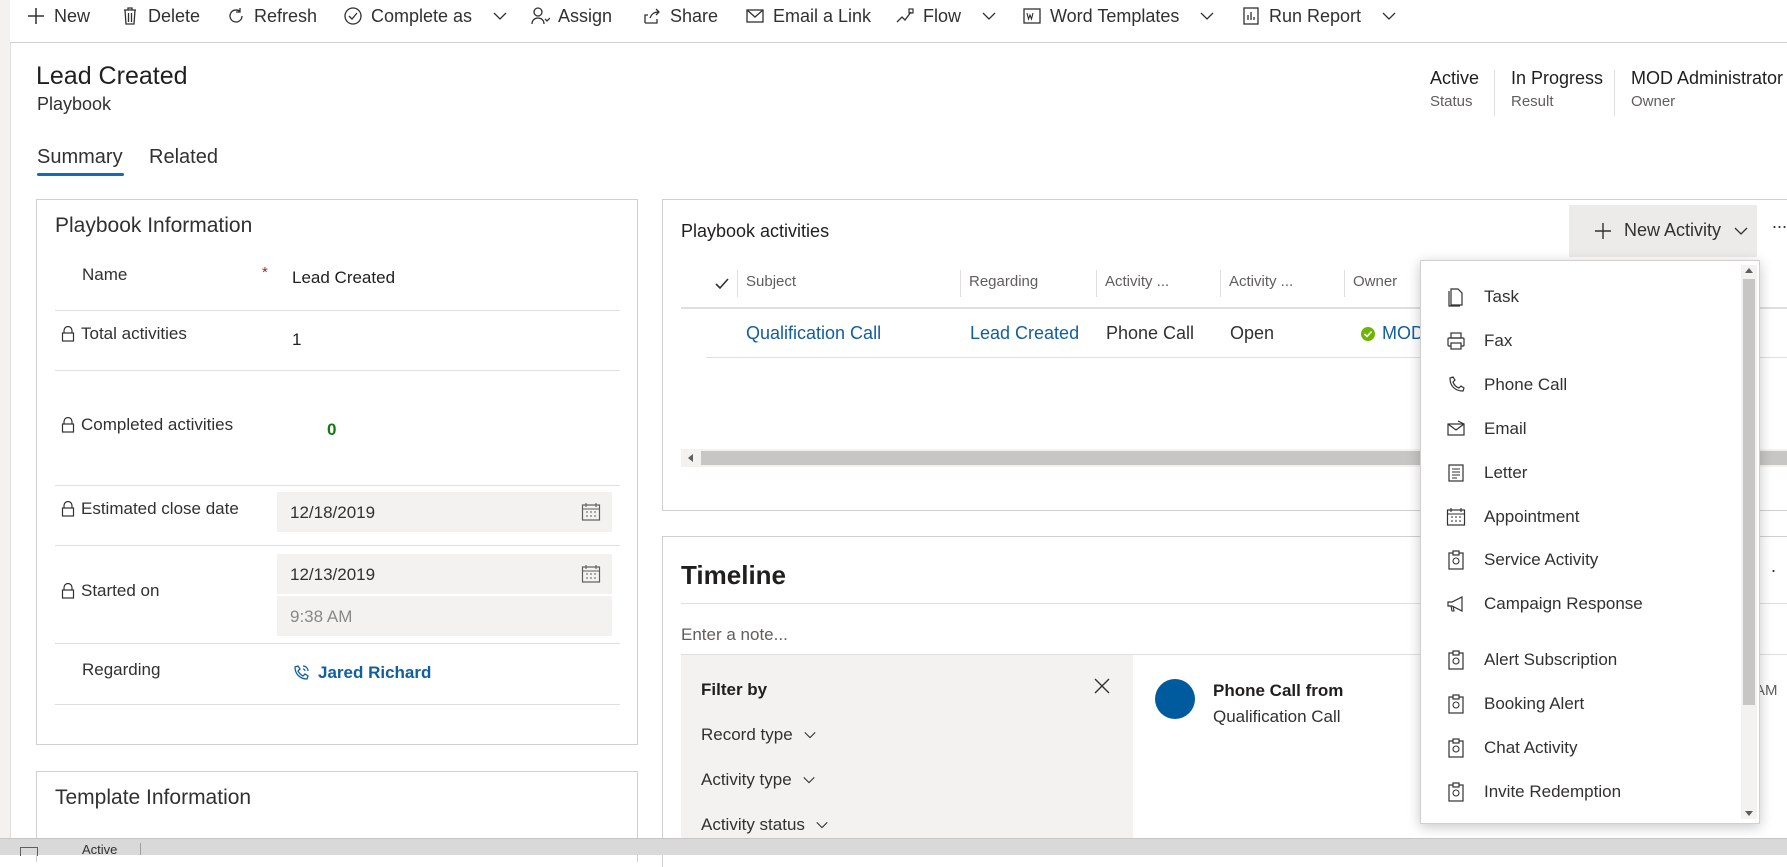 The width and height of the screenshot is (1787, 867). What do you see at coordinates (1709, 78) in the screenshot?
I see `owner-link: MOD Administrator` at bounding box center [1709, 78].